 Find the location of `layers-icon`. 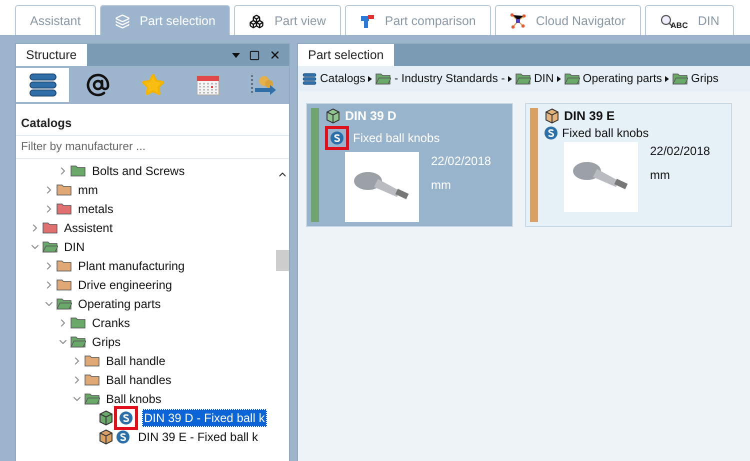

layers-icon is located at coordinates (122, 21).